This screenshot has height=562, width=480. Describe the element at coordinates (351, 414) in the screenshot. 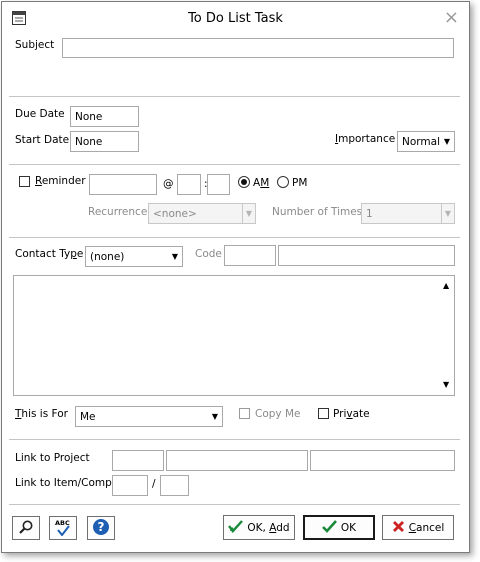

I see `private-label: Private` at that location.